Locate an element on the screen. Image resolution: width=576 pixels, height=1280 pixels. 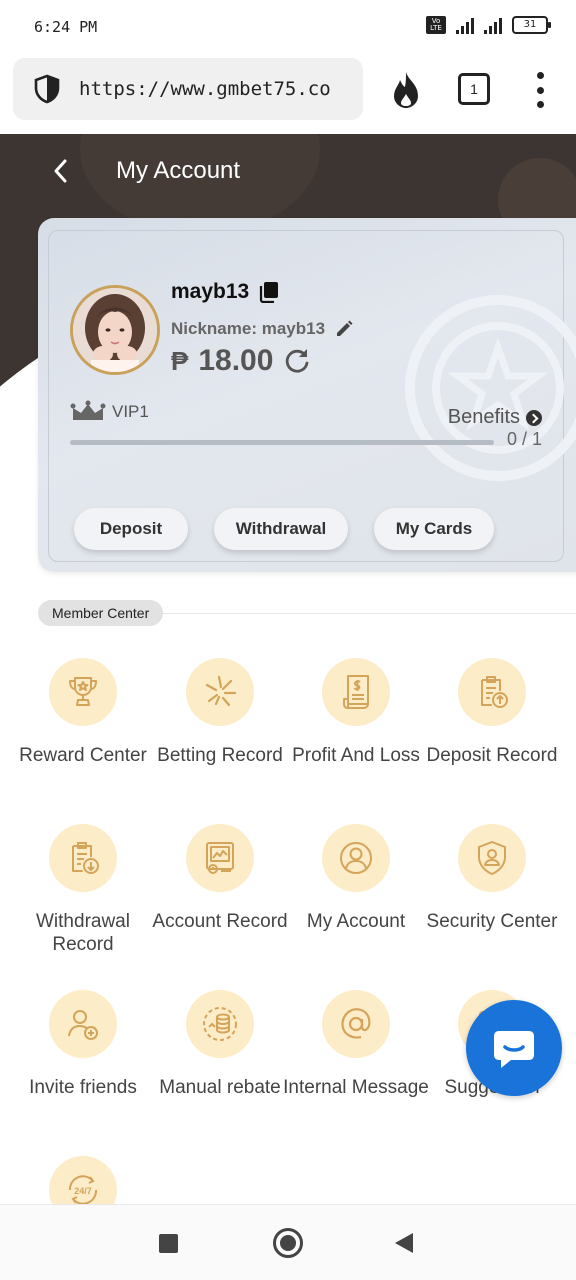
my-cards-button: My Cards is located at coordinates (434, 529).